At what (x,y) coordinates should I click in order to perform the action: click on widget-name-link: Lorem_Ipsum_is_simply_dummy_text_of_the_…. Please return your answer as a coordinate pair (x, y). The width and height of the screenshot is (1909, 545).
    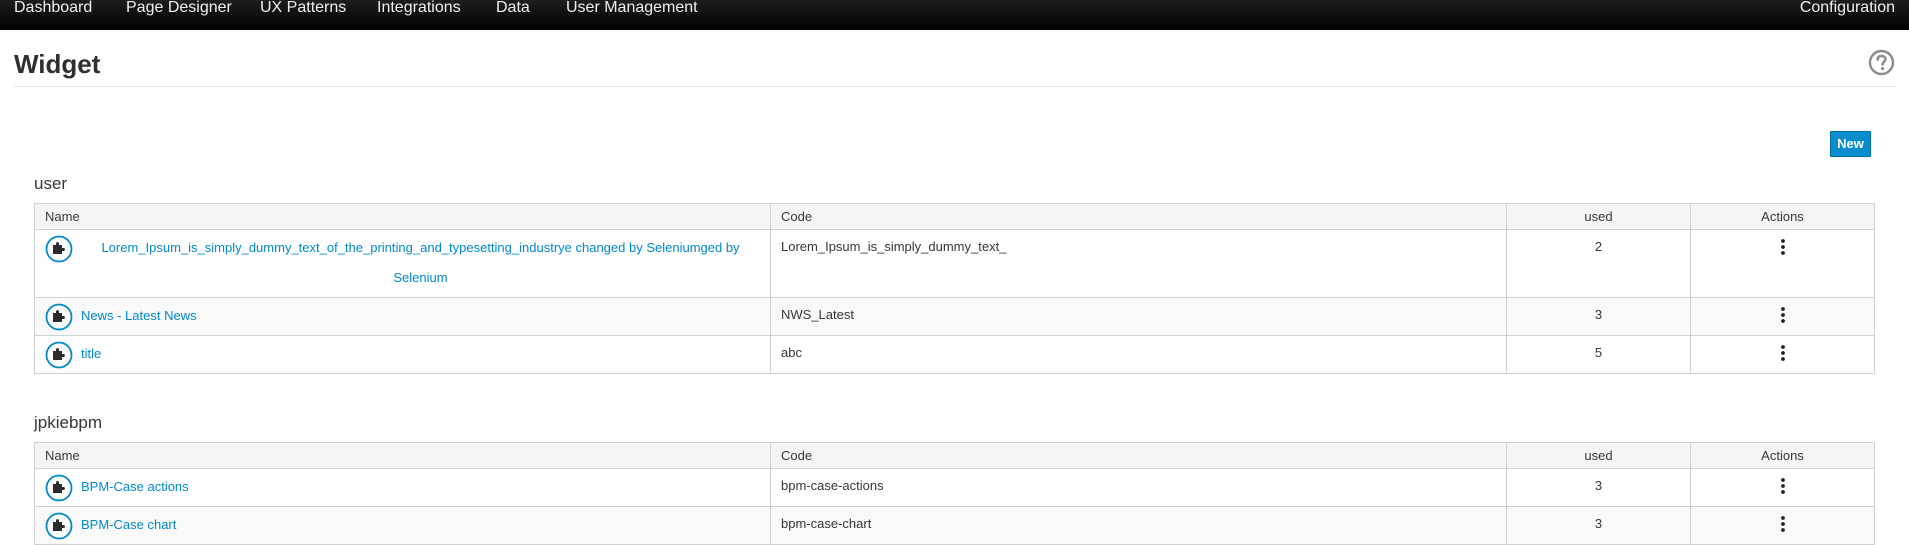
    Looking at the image, I should click on (420, 263).